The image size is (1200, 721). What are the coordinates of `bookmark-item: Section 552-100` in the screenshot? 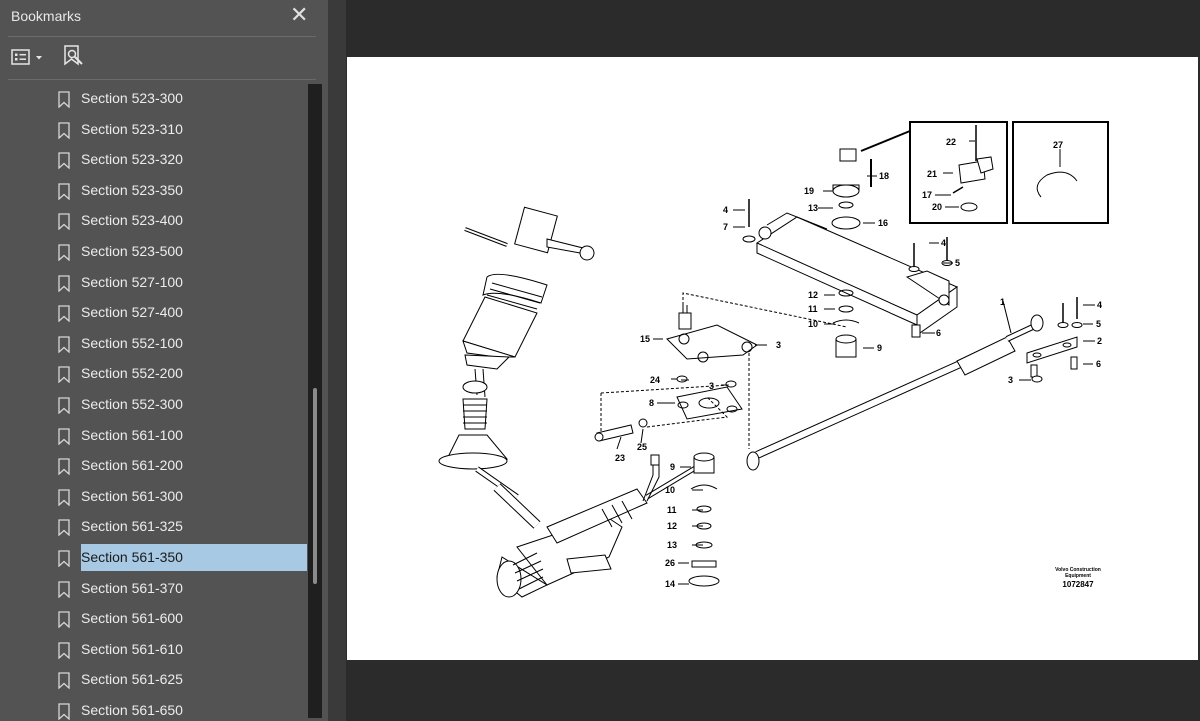 It's located at (153, 344).